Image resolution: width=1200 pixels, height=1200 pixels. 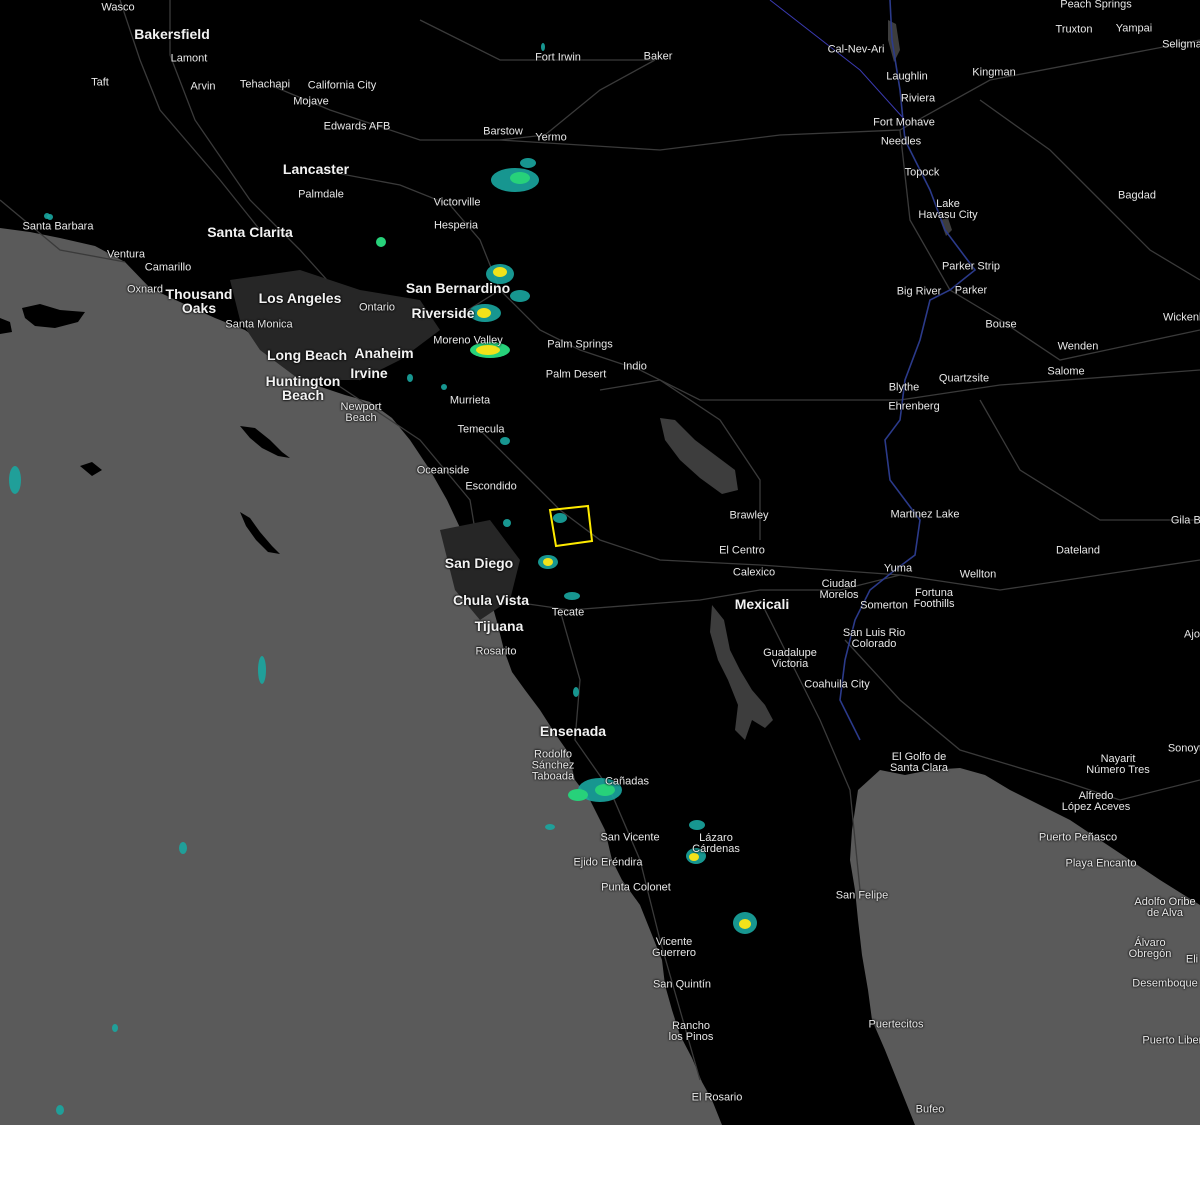 I want to click on place-label-yampai: Yampai, so click(x=1134, y=28).